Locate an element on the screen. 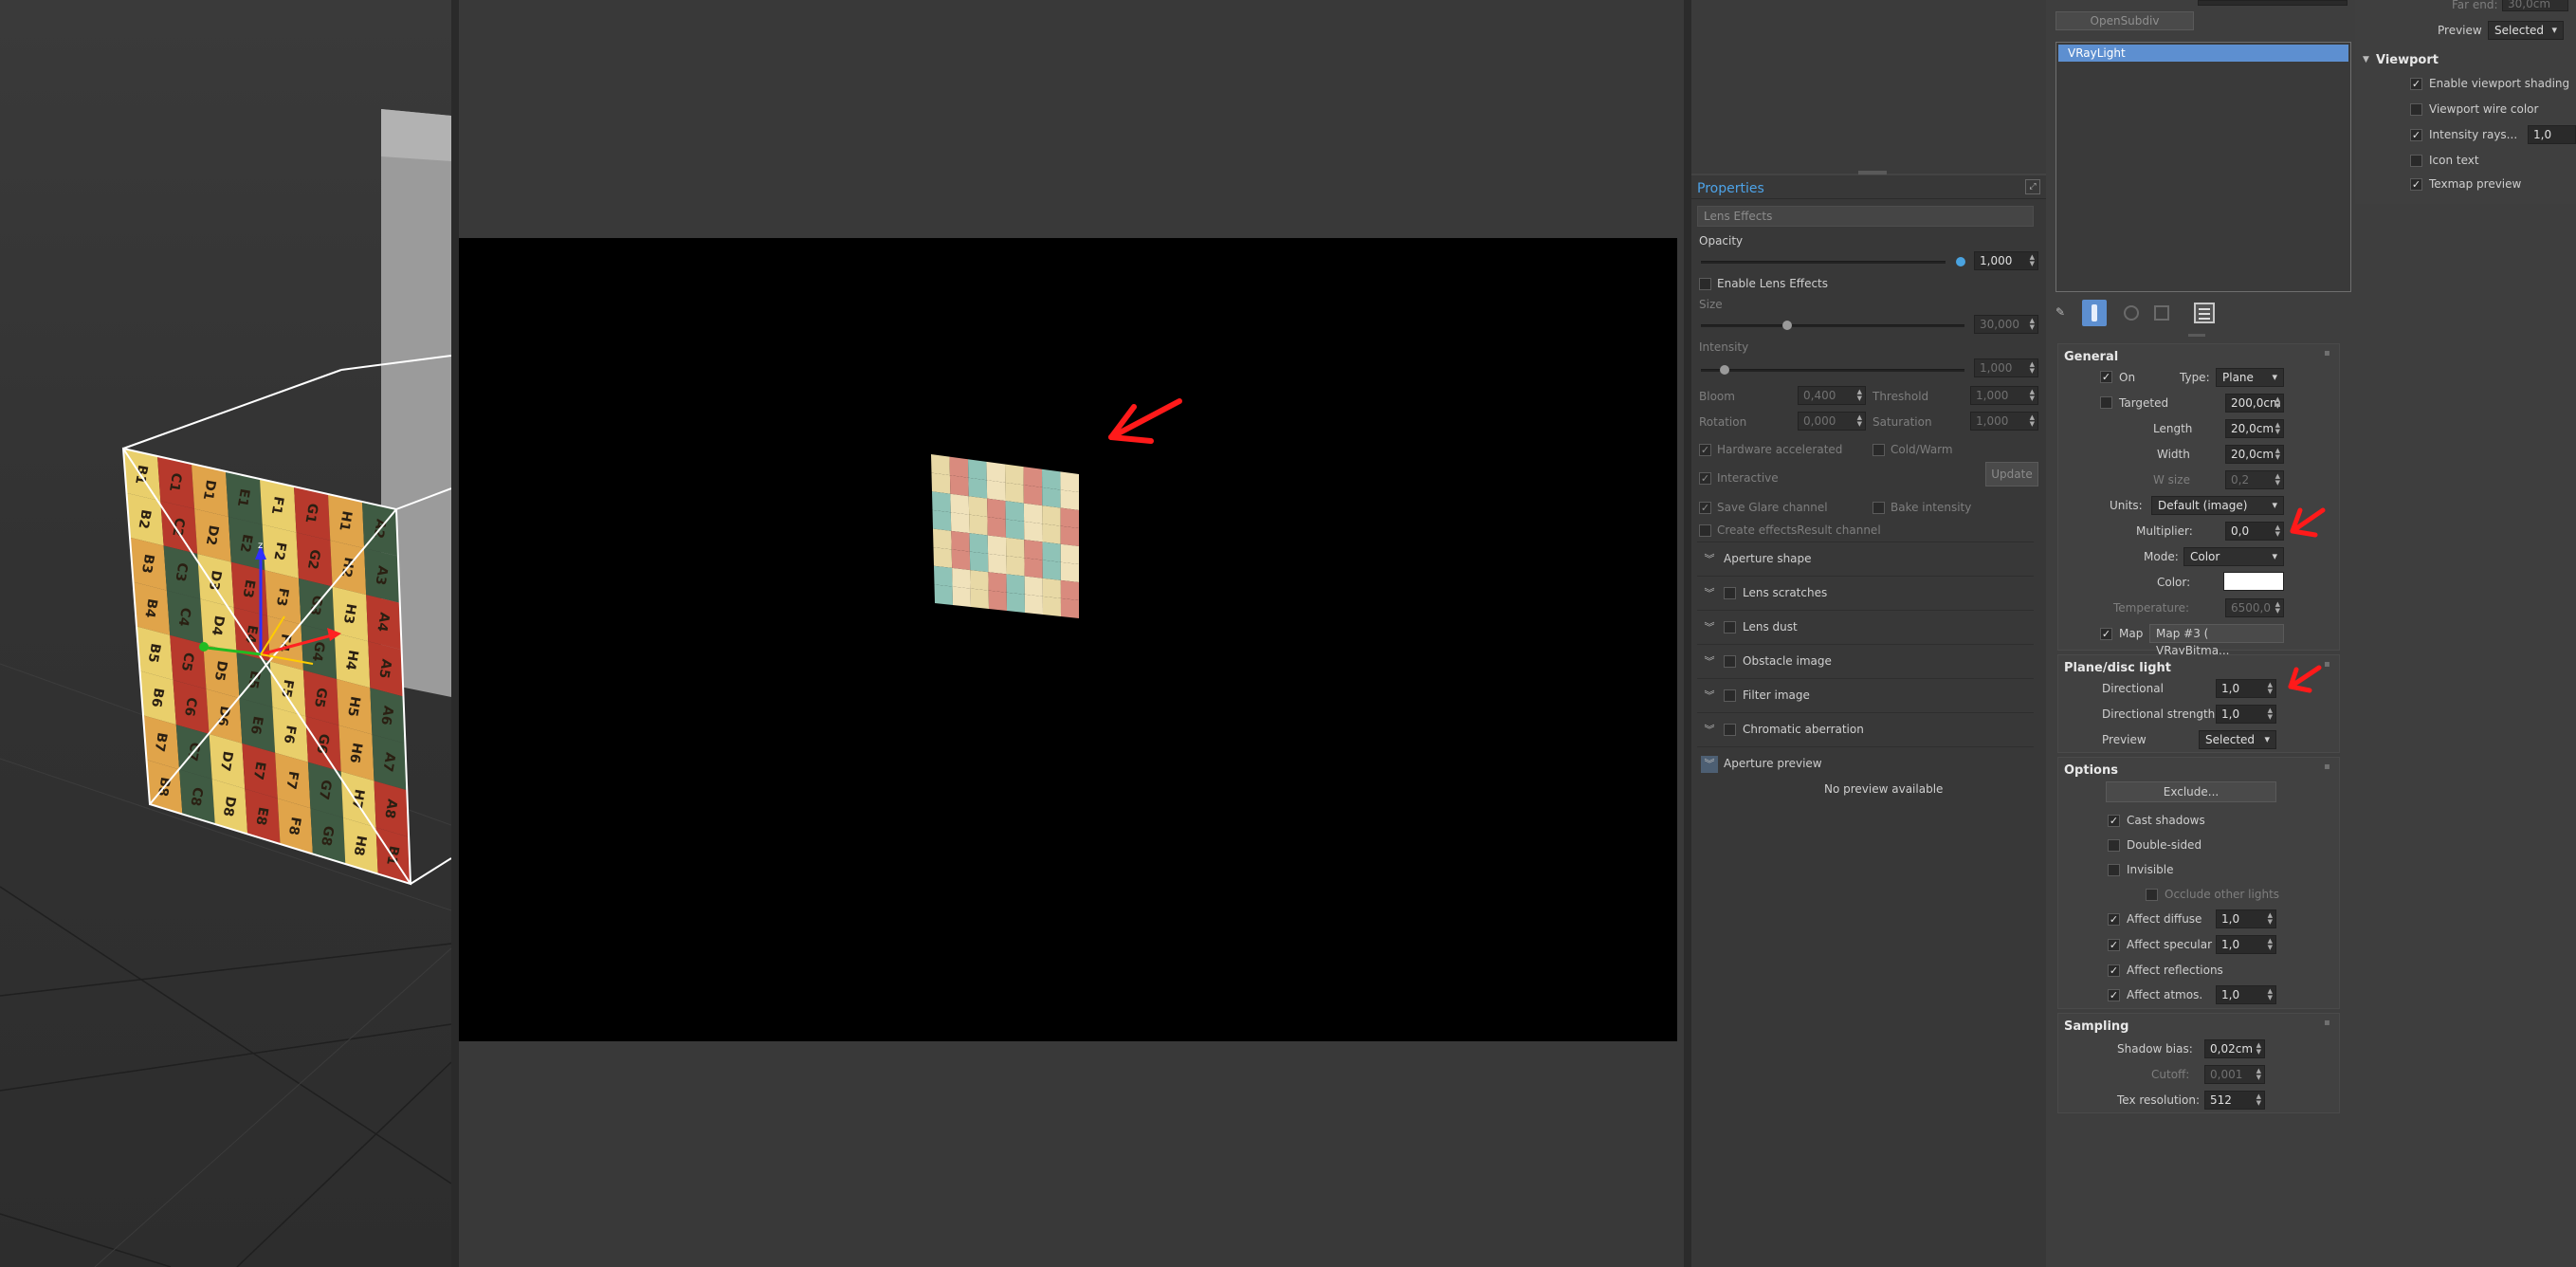 This screenshot has width=2576, height=1267. filter-image-checkbox is located at coordinates (1730, 695).